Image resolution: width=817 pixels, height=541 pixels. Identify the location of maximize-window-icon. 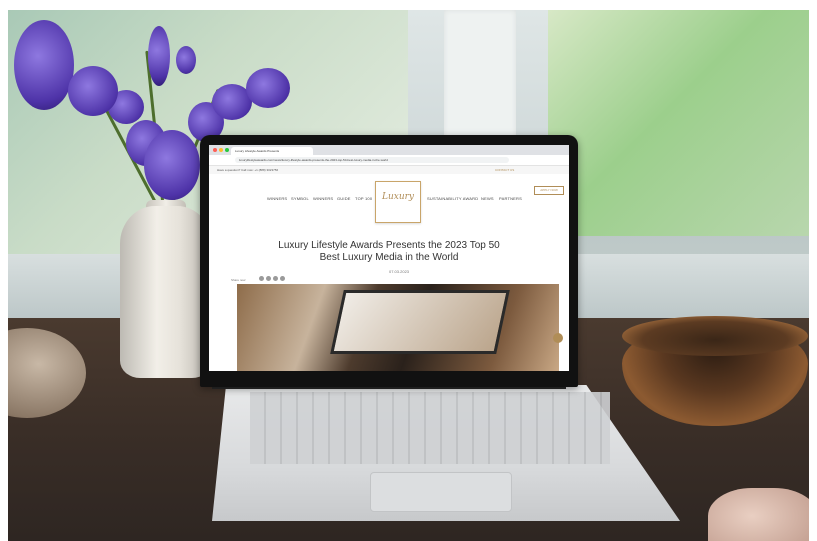
(227, 150).